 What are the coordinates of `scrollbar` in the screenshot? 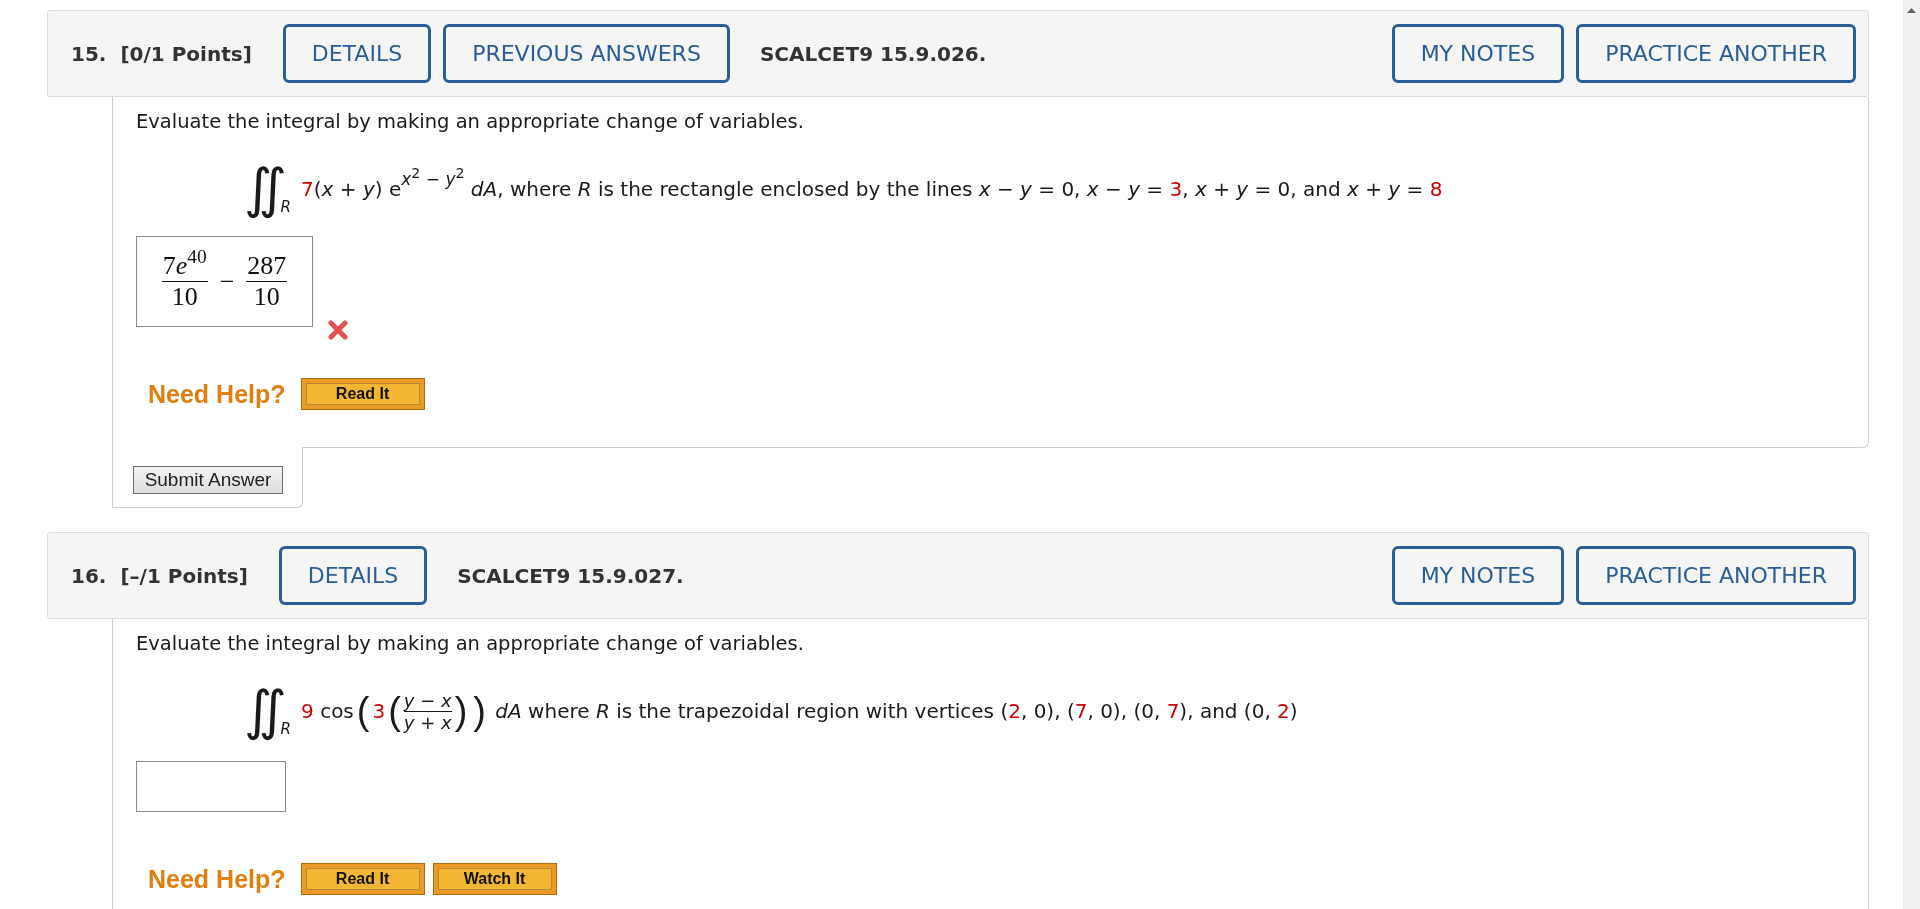 It's located at (1911, 454).